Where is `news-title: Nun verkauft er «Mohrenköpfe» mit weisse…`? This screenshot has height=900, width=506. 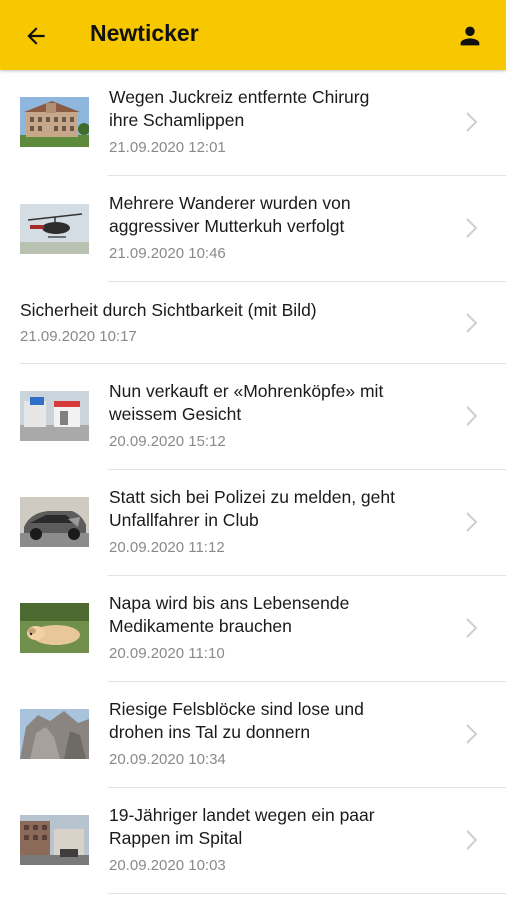 news-title: Nun verkauft er «Mohrenköpfe» mit weisse… is located at coordinates (246, 402).